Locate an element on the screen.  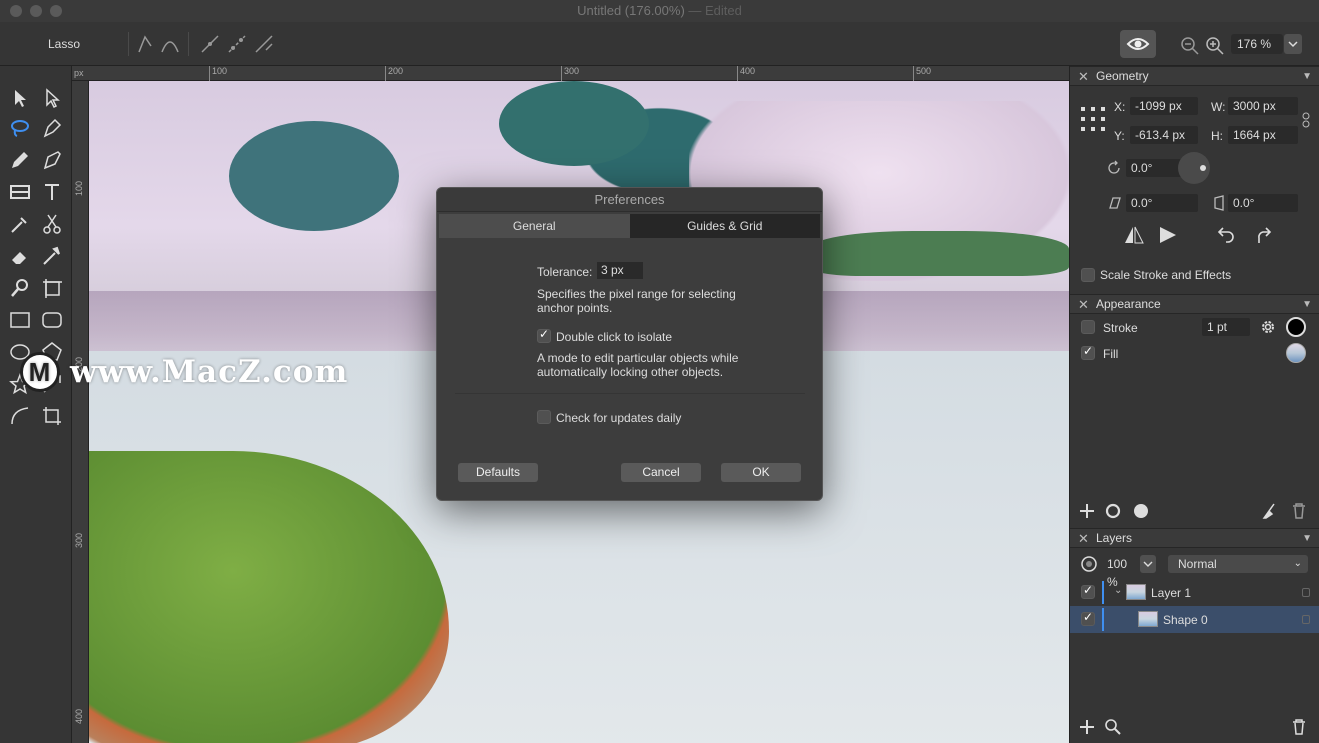
rotate-right-icon is located at coordinates (1263, 235).